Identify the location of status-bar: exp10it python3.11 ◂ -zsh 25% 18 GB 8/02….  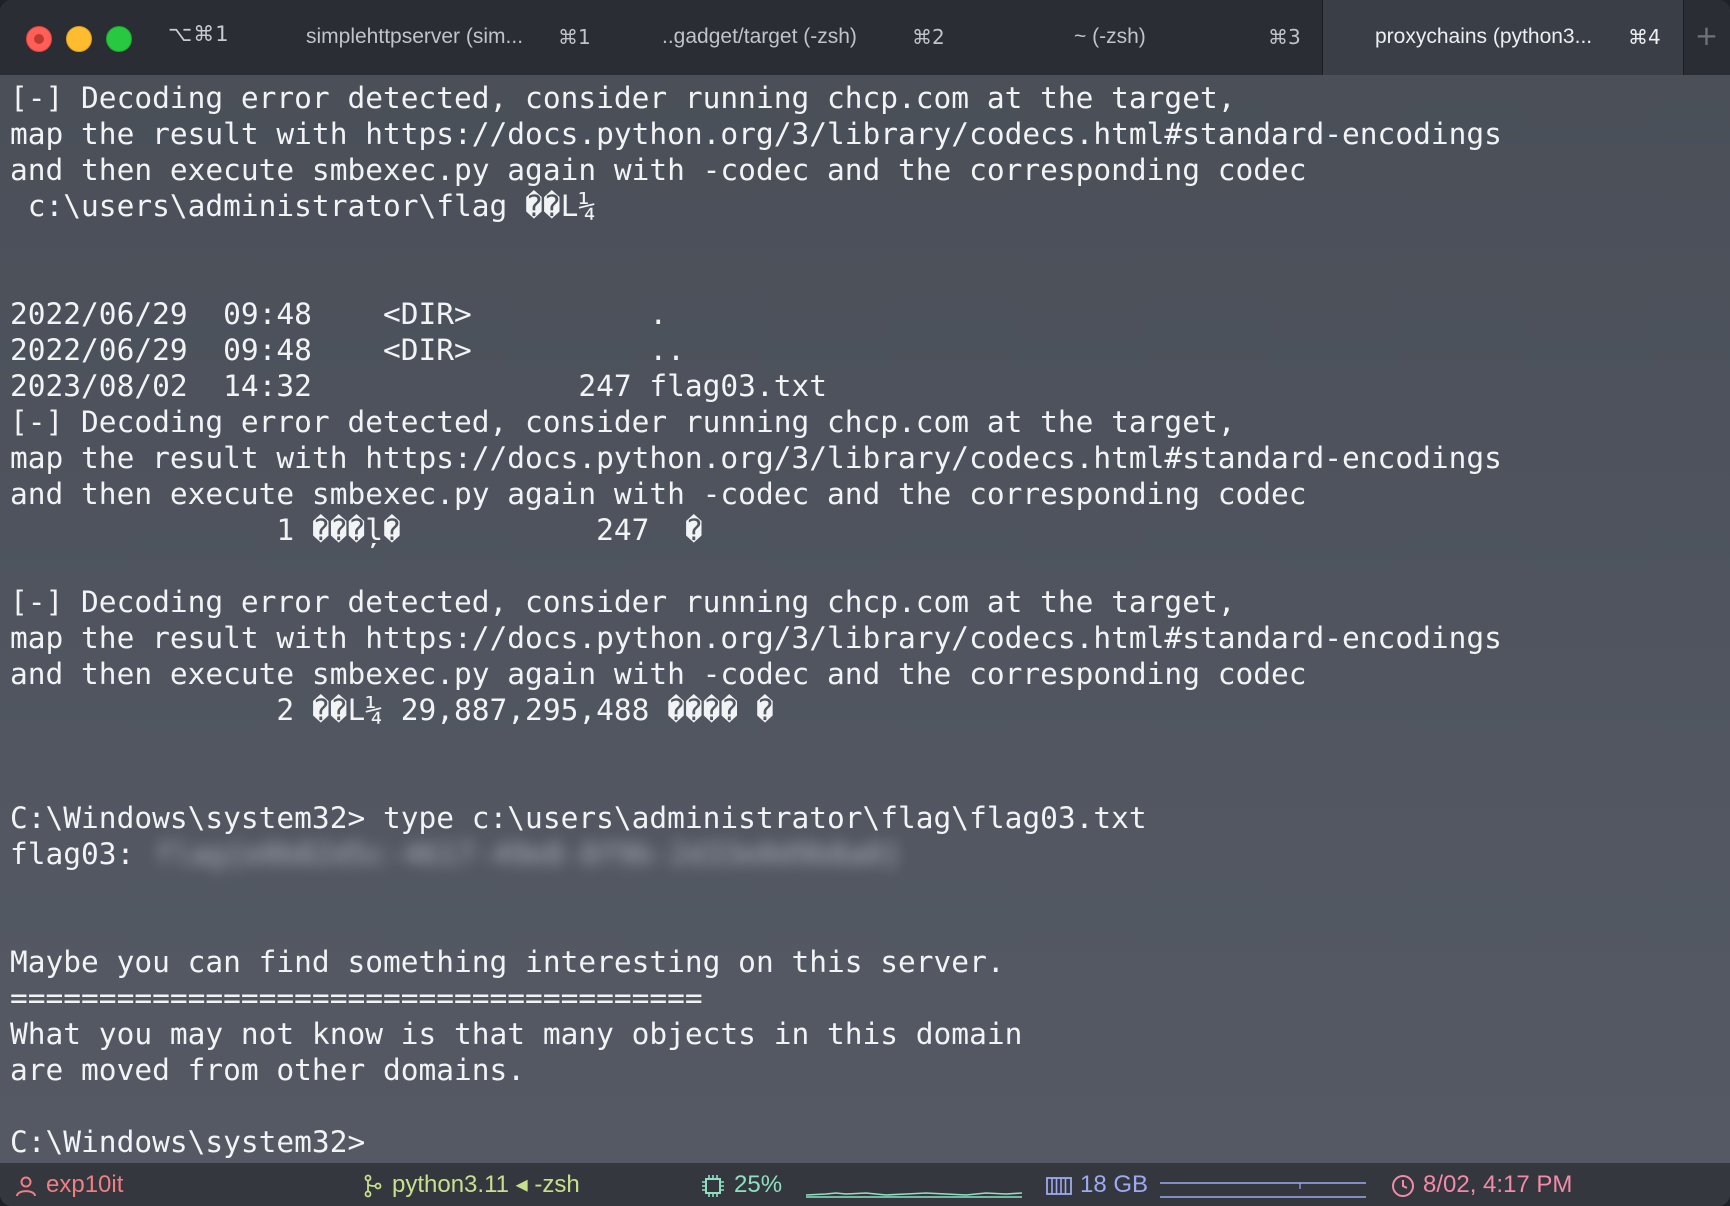
(865, 1184).